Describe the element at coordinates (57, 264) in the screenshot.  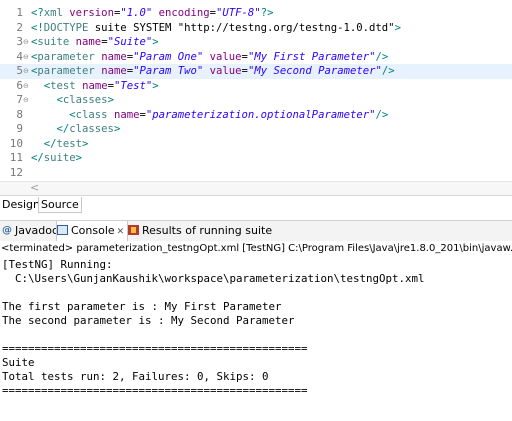
I see `console-line: [TestNG] Running:` at that location.